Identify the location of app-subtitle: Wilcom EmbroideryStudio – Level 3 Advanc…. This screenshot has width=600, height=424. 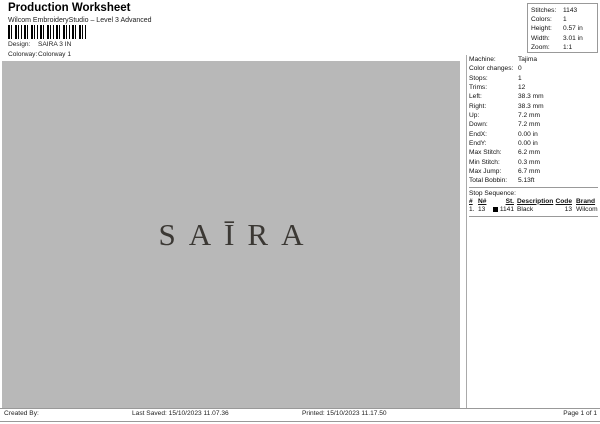
(80, 20).